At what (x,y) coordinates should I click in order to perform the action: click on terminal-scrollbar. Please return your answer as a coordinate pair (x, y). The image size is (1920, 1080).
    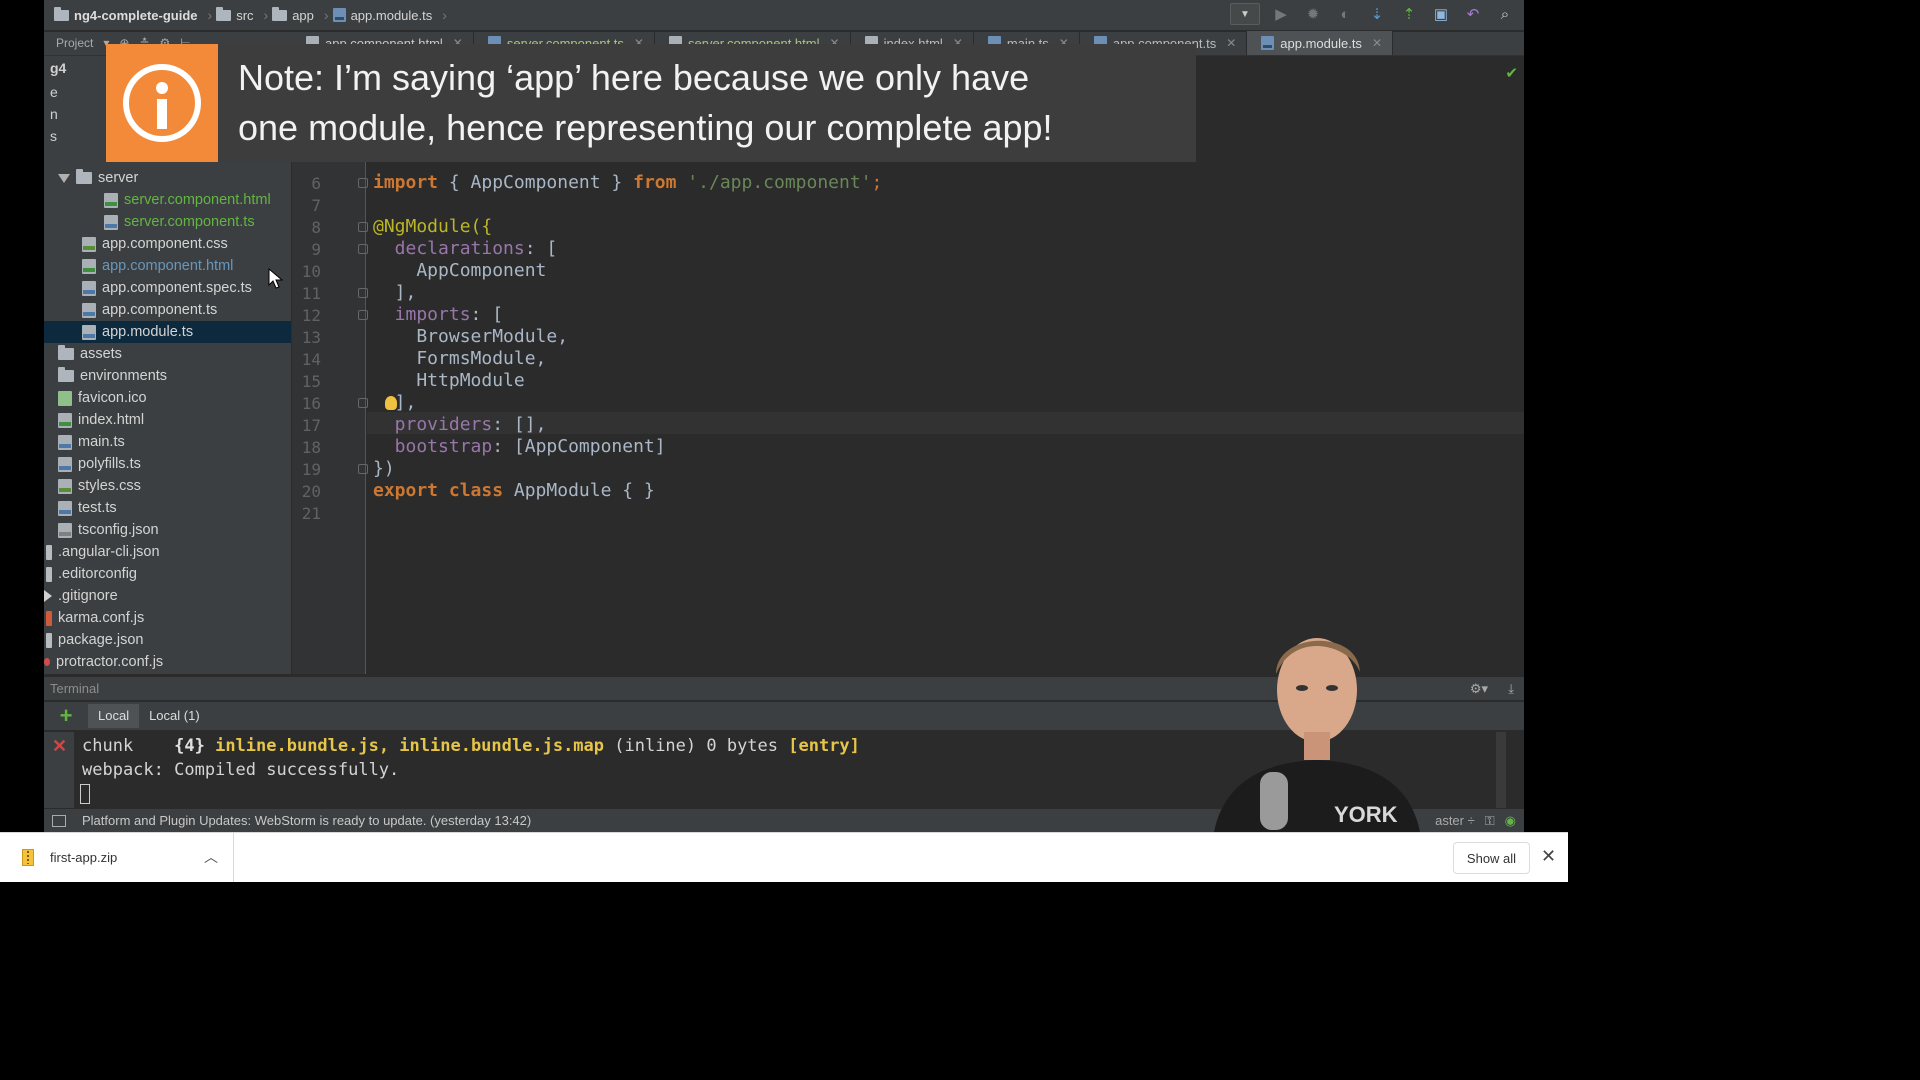
    Looking at the image, I should click on (1501, 770).